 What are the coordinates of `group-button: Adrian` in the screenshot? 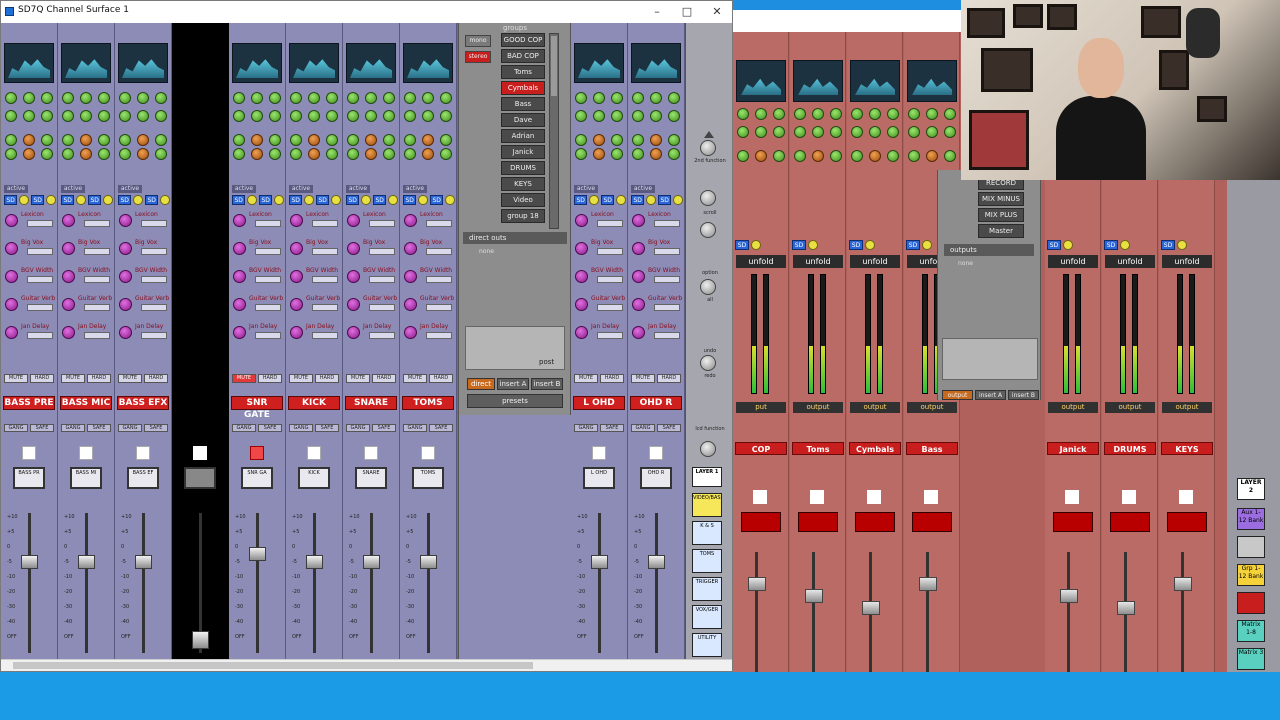 It's located at (523, 136).